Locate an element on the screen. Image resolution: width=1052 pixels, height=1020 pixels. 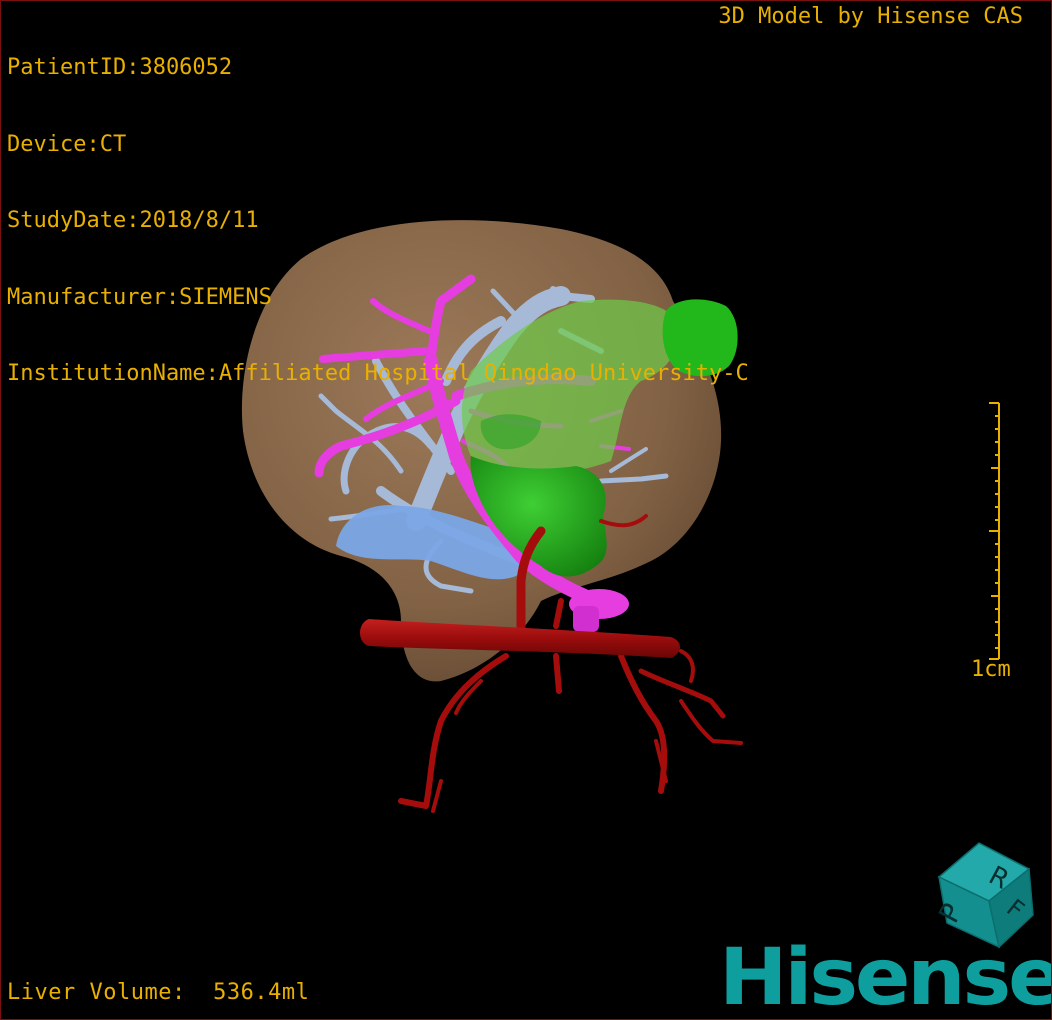
manufacturer: Manufacturer:SIEMENS is located at coordinates (139, 297).